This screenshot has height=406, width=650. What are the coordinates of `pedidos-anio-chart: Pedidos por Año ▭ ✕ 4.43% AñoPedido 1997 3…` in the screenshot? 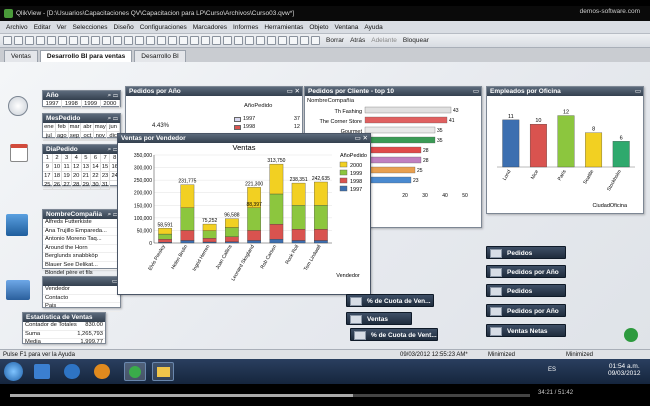 It's located at (214, 112).